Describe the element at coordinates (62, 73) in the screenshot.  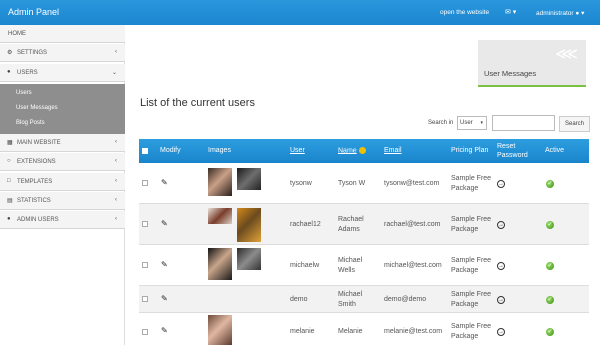
I see `sidebar-item-users: ● USERS ⌄` at that location.